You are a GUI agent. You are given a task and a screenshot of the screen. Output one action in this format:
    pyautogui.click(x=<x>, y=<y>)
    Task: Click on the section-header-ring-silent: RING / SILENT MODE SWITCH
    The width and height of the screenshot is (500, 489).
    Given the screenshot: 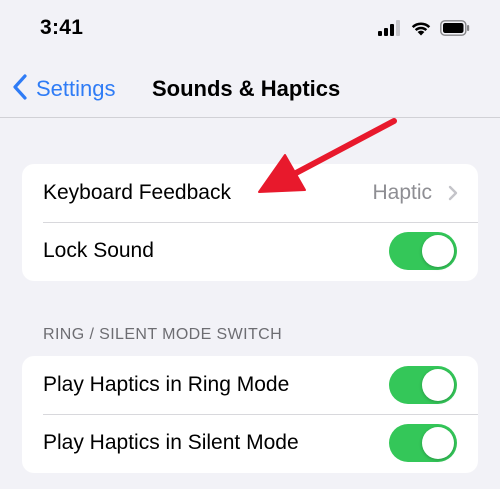 What is the action you would take?
    pyautogui.click(x=163, y=334)
    